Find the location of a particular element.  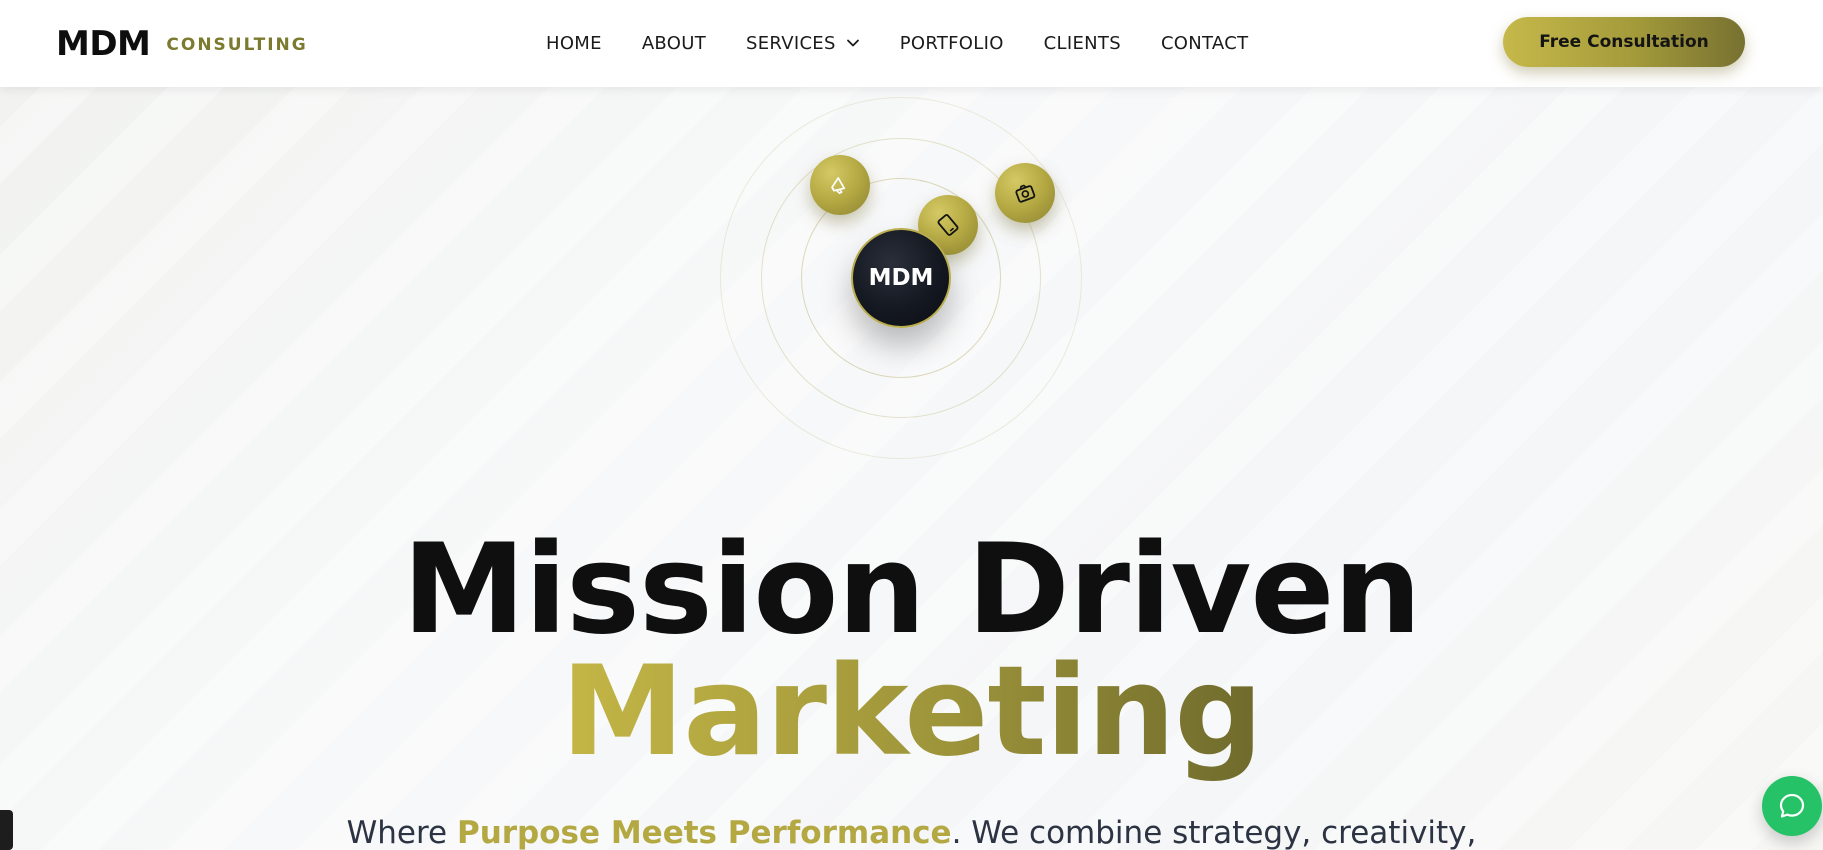

nav-clients: CLIENTS is located at coordinates (1082, 43).